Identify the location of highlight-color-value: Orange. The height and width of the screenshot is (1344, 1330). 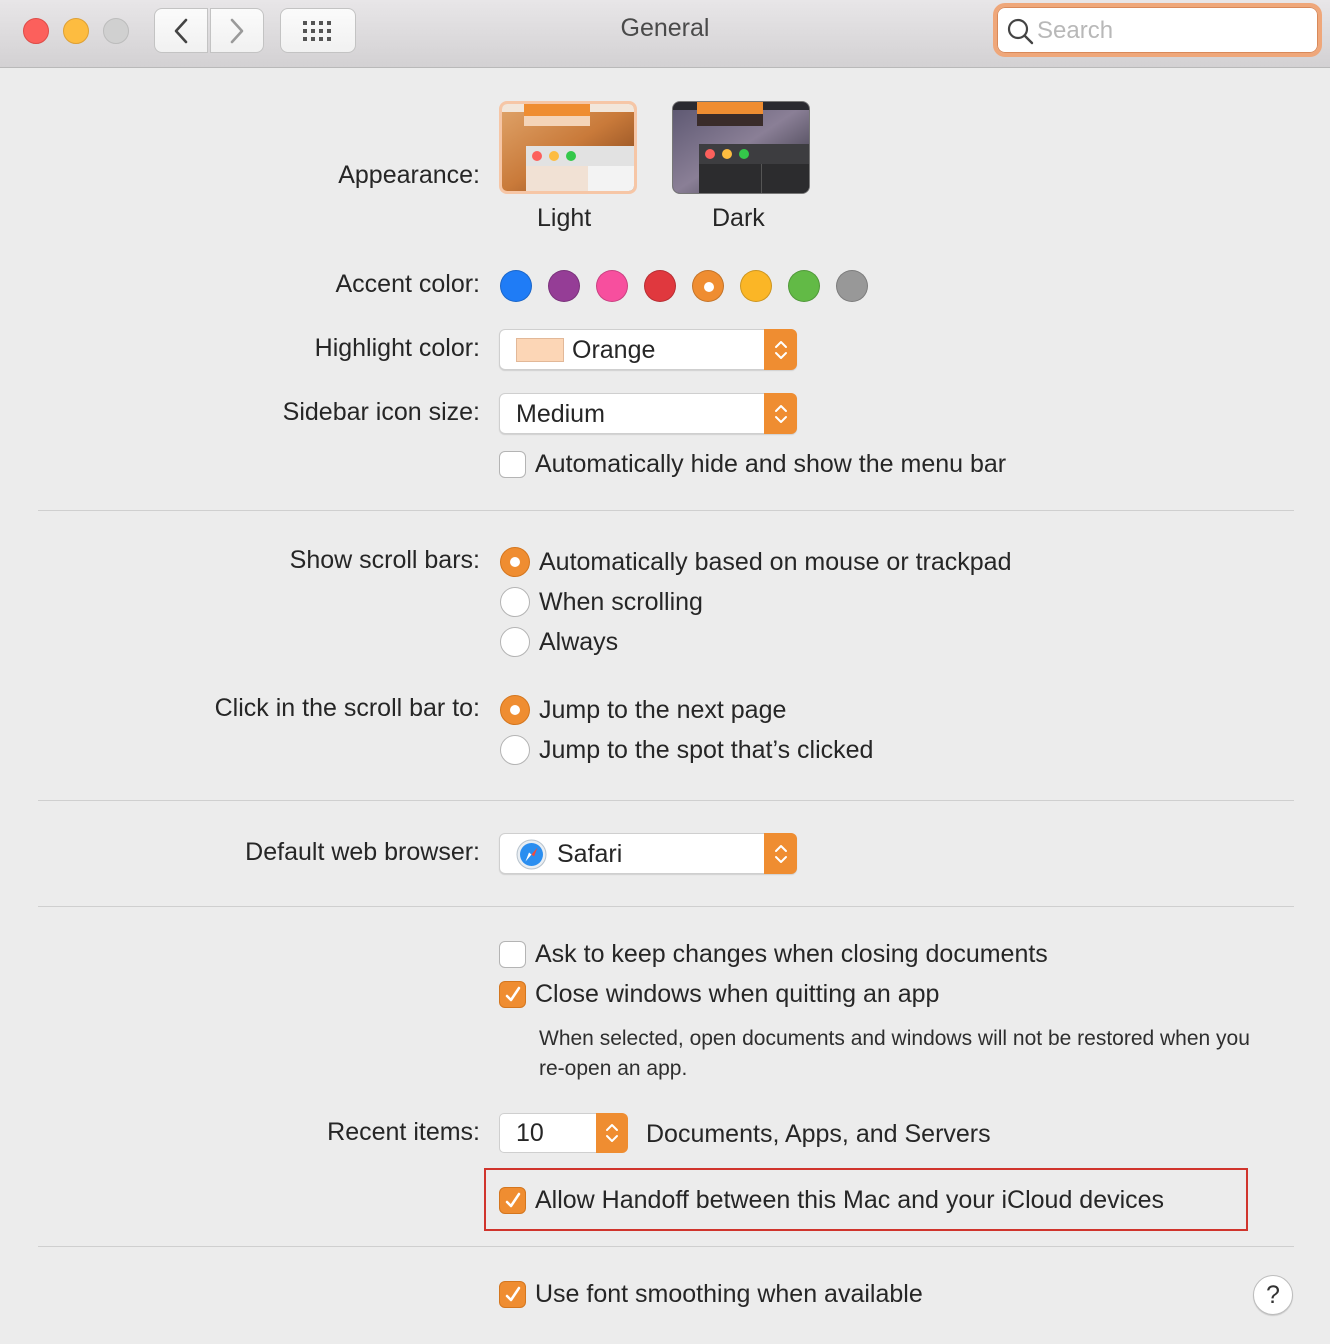
(614, 350).